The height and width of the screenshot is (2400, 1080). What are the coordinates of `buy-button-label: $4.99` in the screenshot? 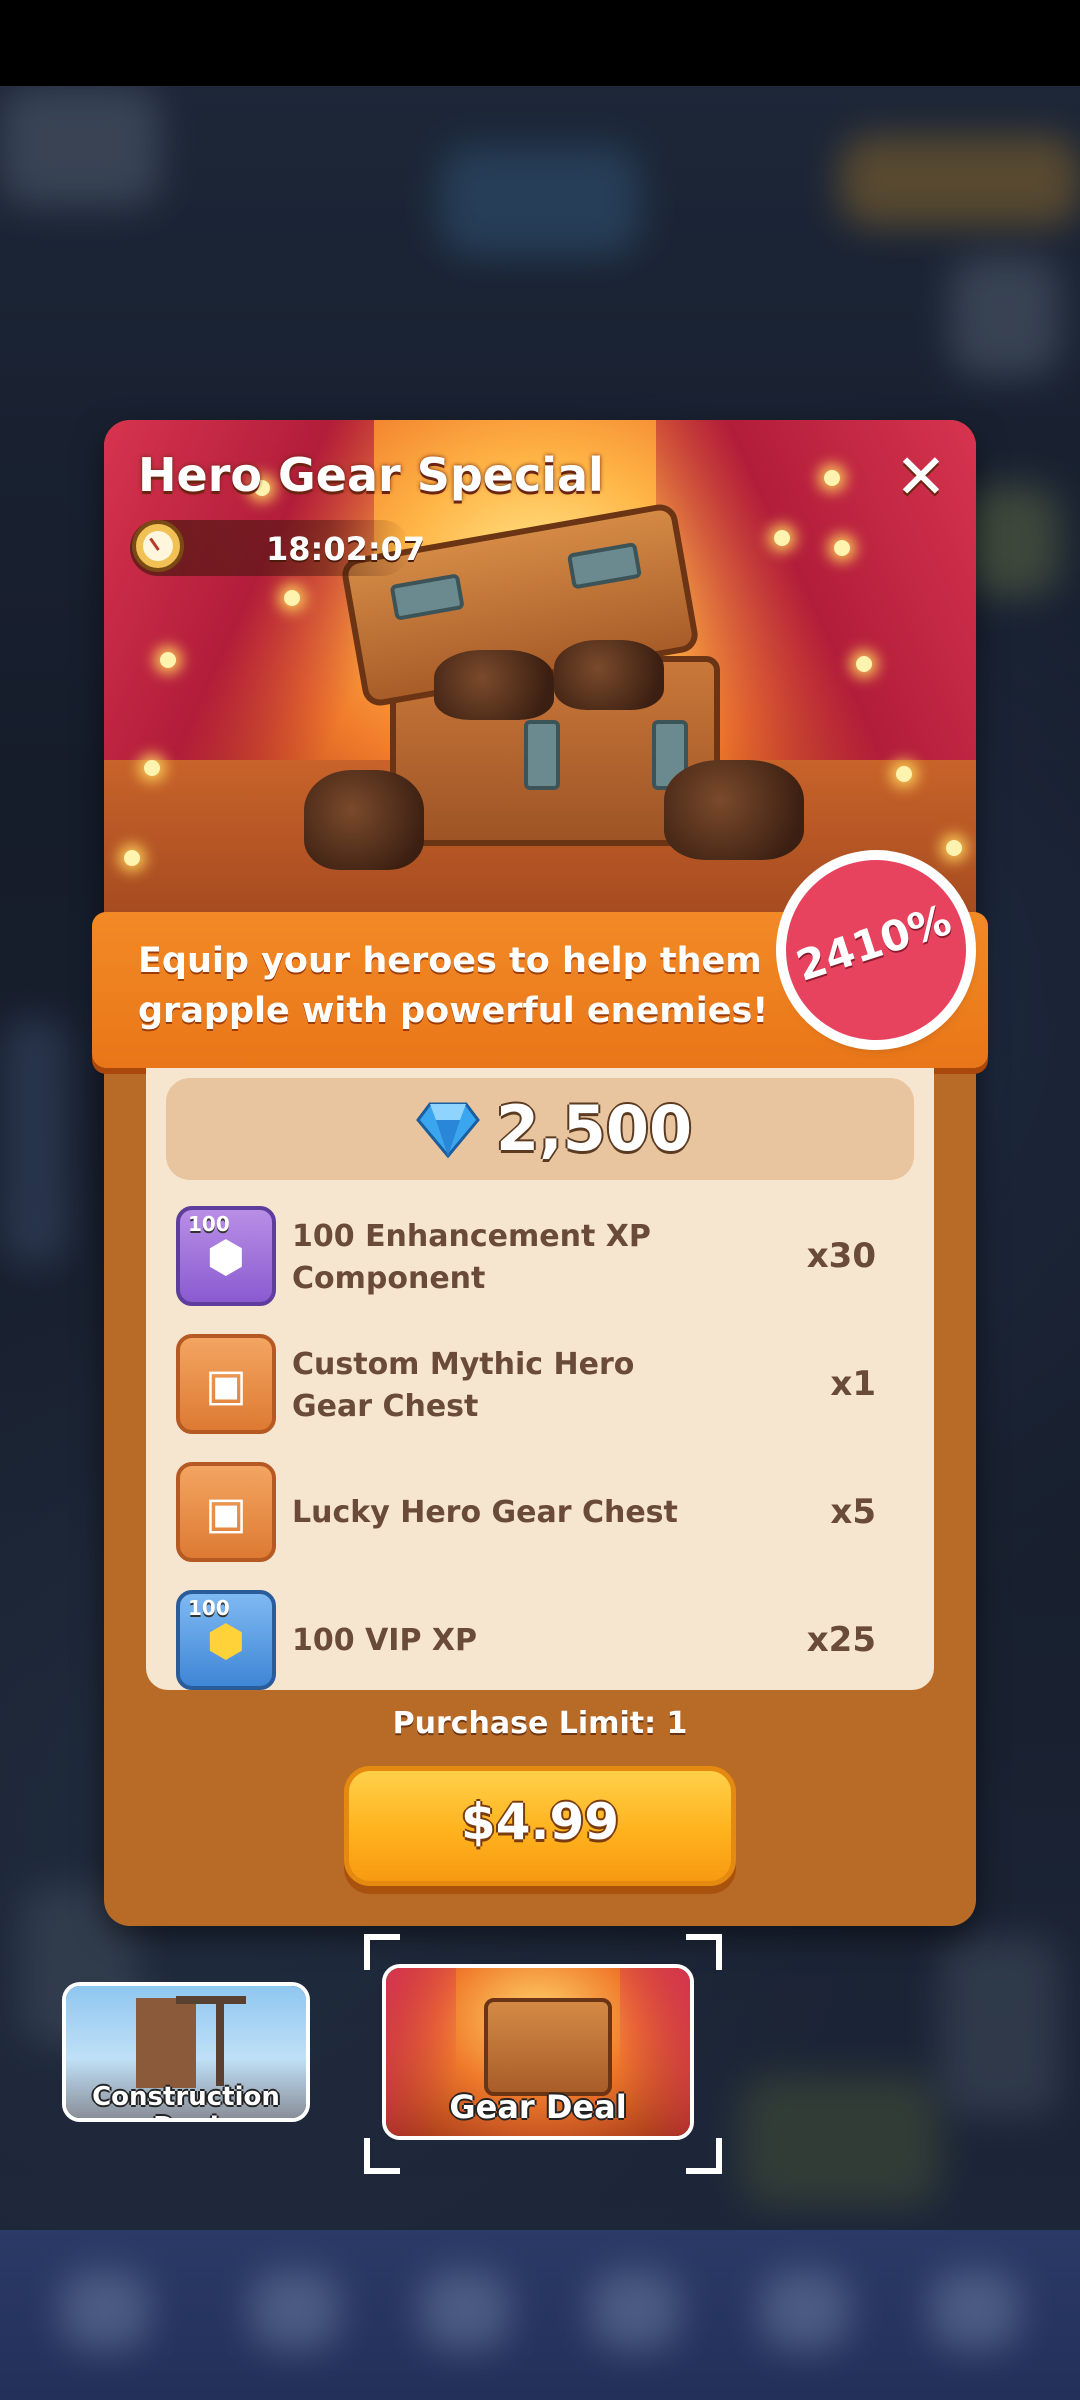 It's located at (540, 1822).